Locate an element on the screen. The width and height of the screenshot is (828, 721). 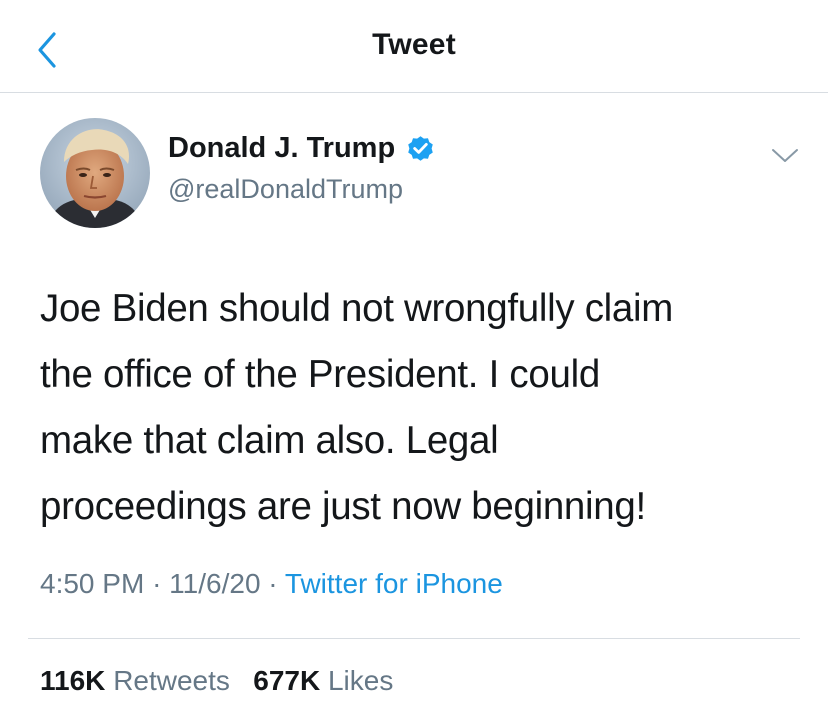
tweet-metadata: 4:50 PM · 11/6/20 · Twitter for iPhone is located at coordinates (271, 584).